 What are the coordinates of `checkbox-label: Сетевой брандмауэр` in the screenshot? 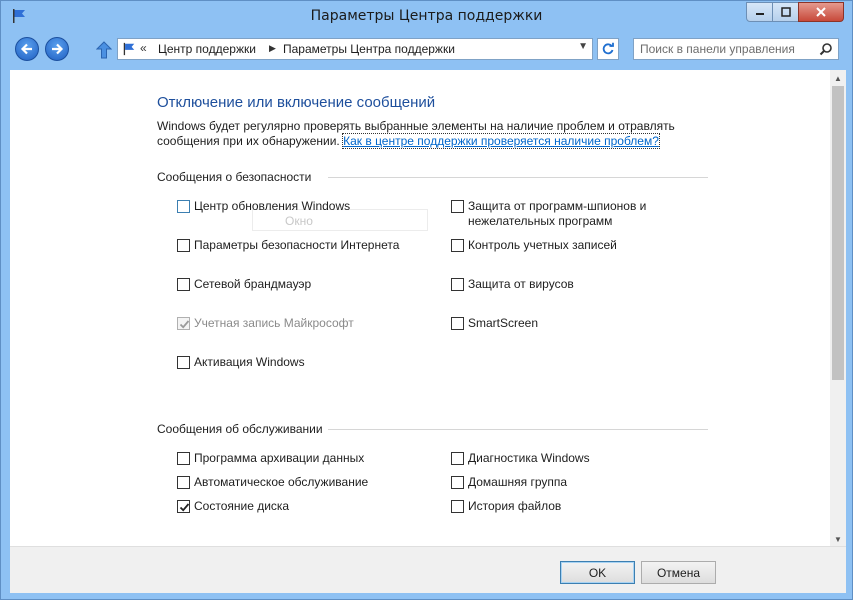 It's located at (253, 284).